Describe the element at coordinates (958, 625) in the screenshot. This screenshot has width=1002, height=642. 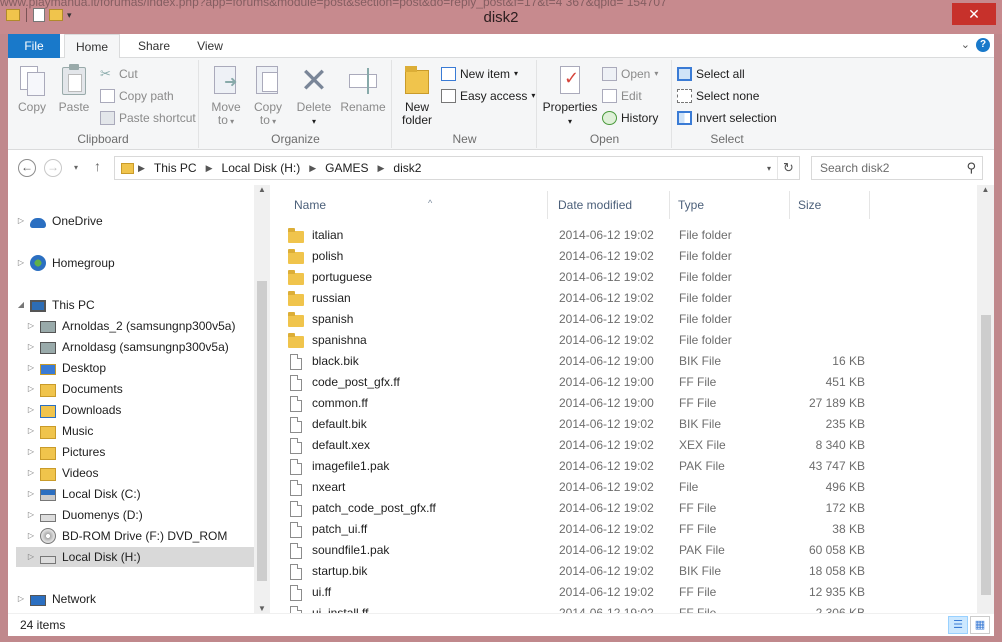
I see `details-view-button: ☰` at that location.